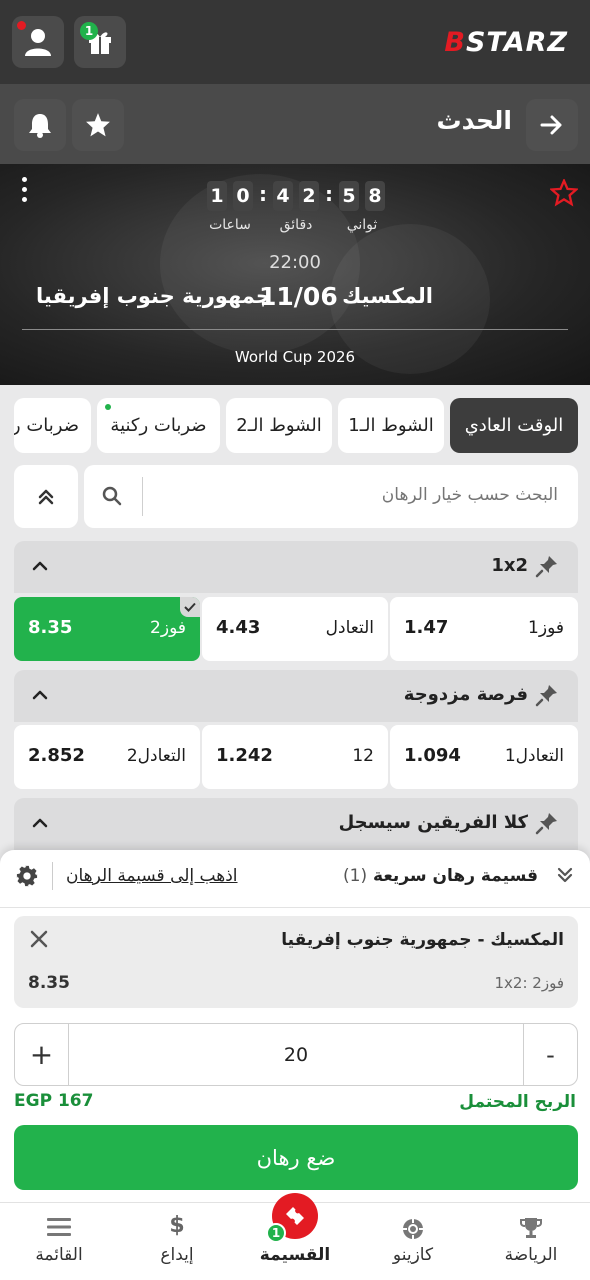  What do you see at coordinates (295, 1255) in the screenshot?
I see `nav-label: القسيمة` at bounding box center [295, 1255].